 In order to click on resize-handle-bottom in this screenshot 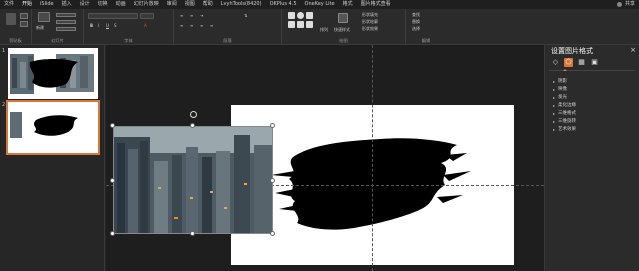, I will do `click(192, 233)`.